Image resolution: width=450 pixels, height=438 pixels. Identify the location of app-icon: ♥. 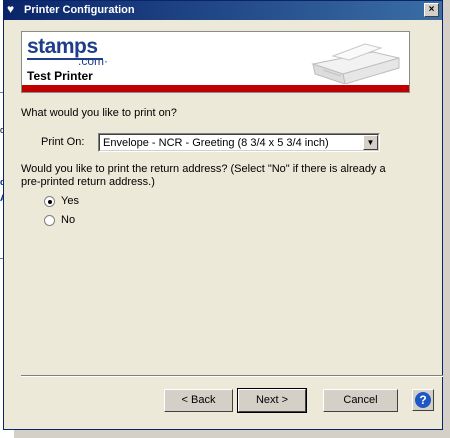
(11, 9).